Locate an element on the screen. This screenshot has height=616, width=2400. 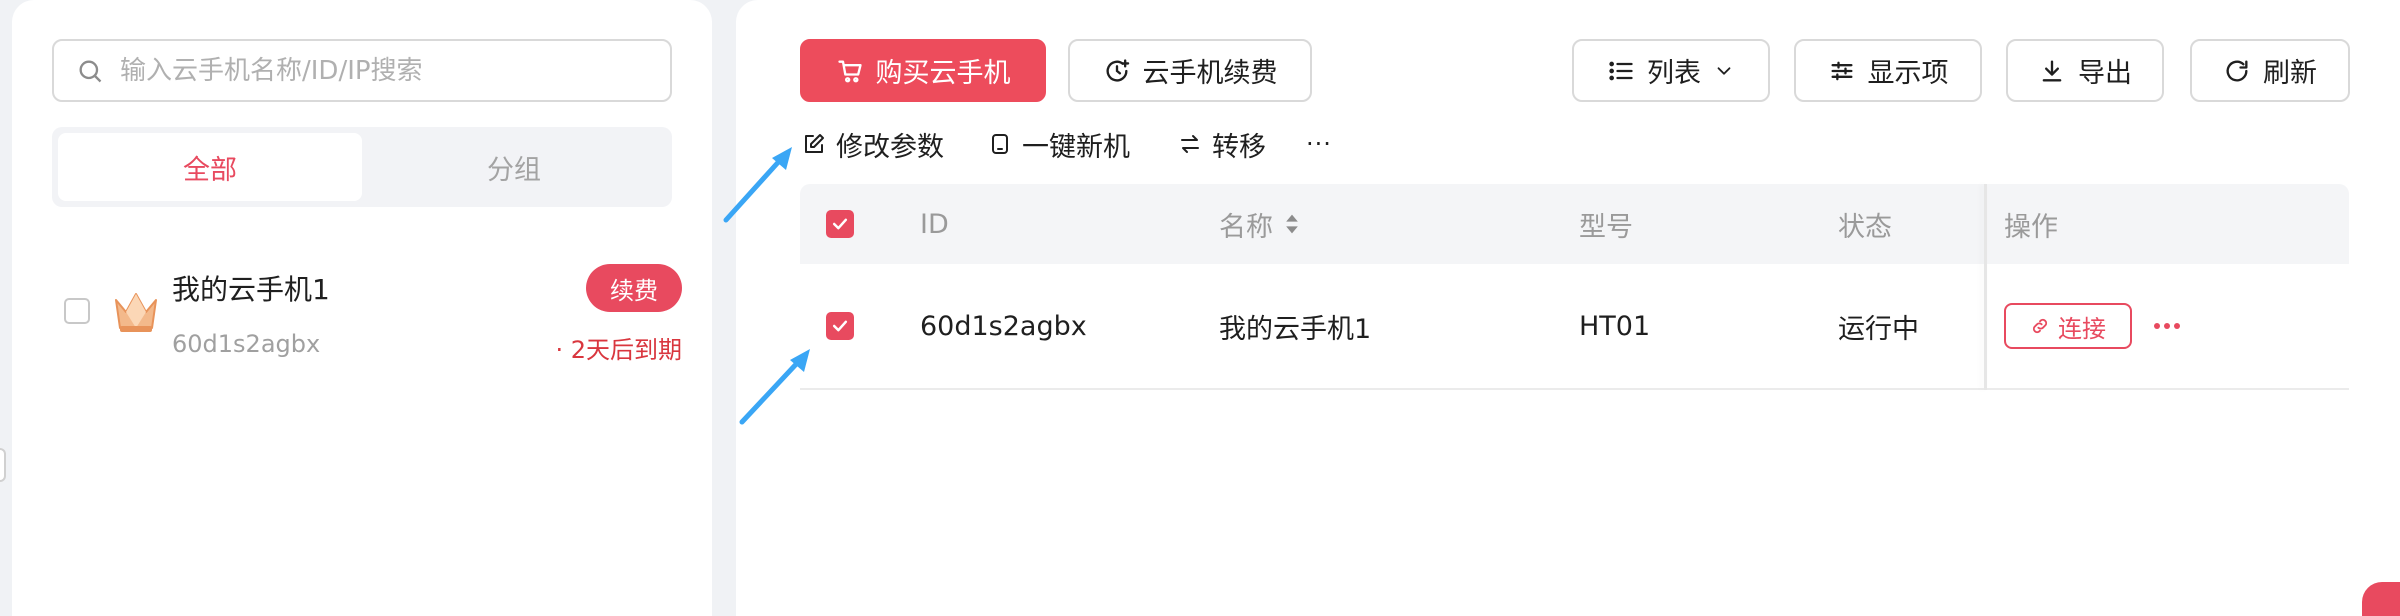
annotation-arrows is located at coordinates (766, 286).